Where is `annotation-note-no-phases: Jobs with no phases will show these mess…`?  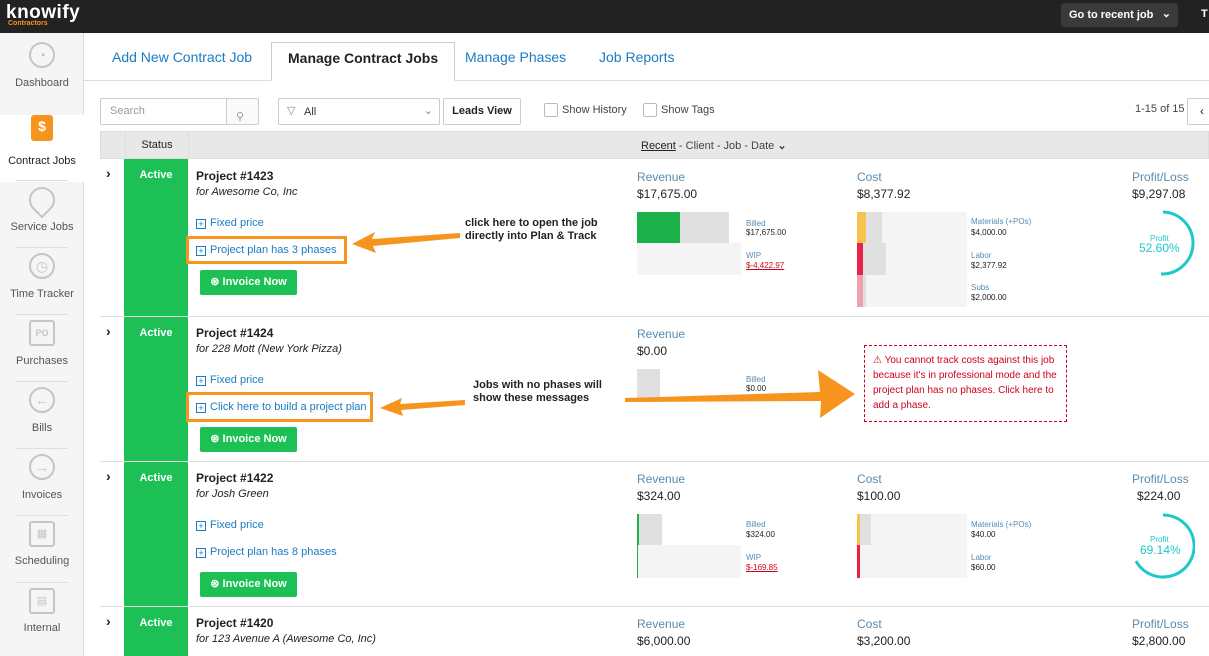 annotation-note-no-phases: Jobs with no phases will show these mess… is located at coordinates (537, 391).